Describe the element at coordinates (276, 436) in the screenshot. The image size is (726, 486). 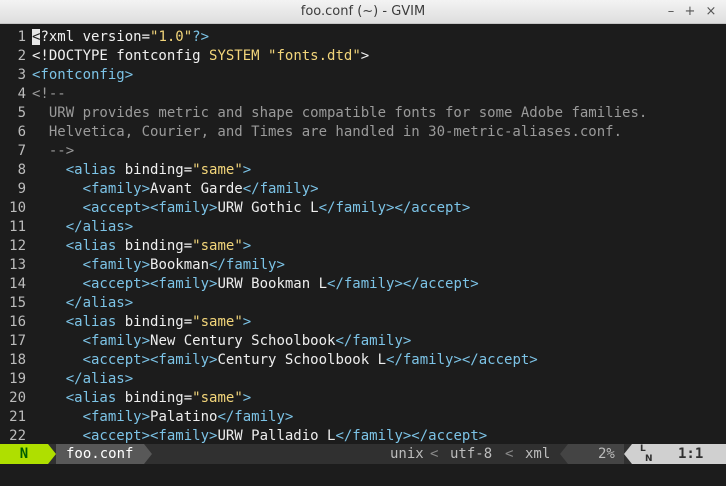
I see `code-token: URW Palladio L` at that location.